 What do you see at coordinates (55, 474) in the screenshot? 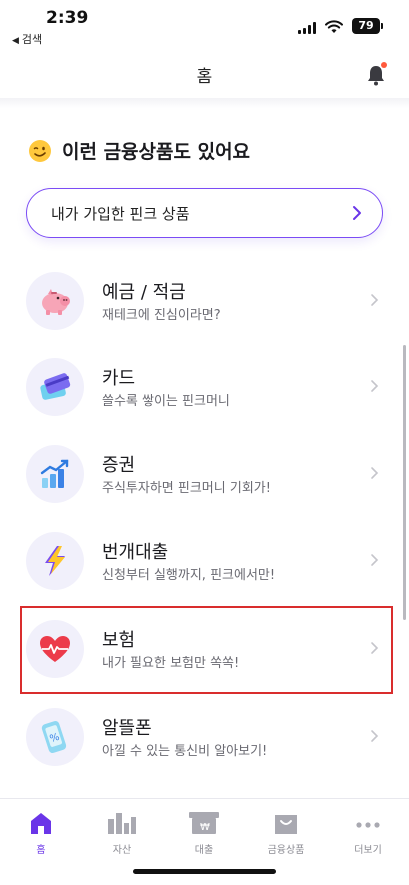
I see `stock-chart-icon` at bounding box center [55, 474].